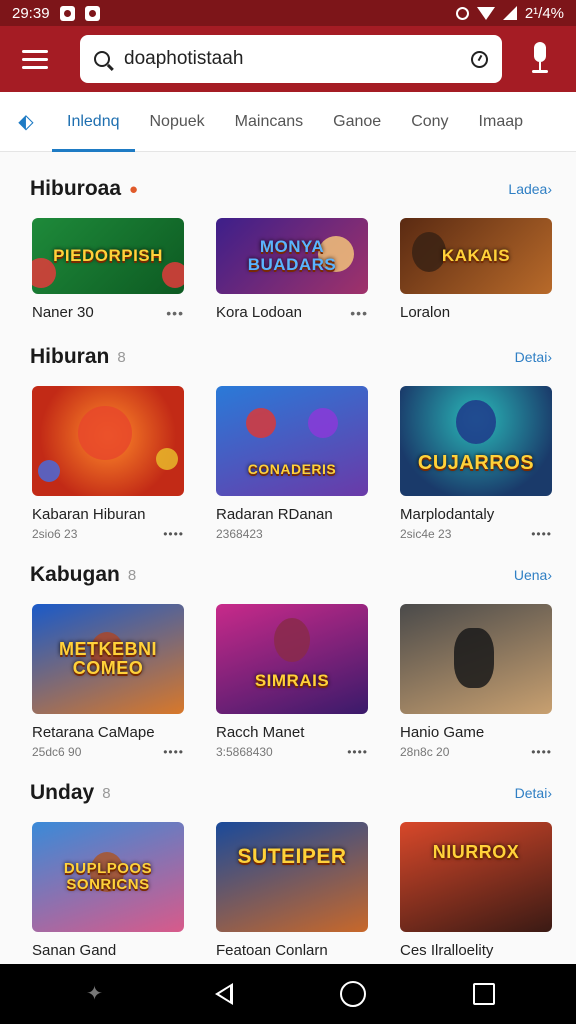 This screenshot has height=1024, width=576. What do you see at coordinates (476, 877) in the screenshot?
I see `game-thumbnail: NIURROX` at bounding box center [476, 877].